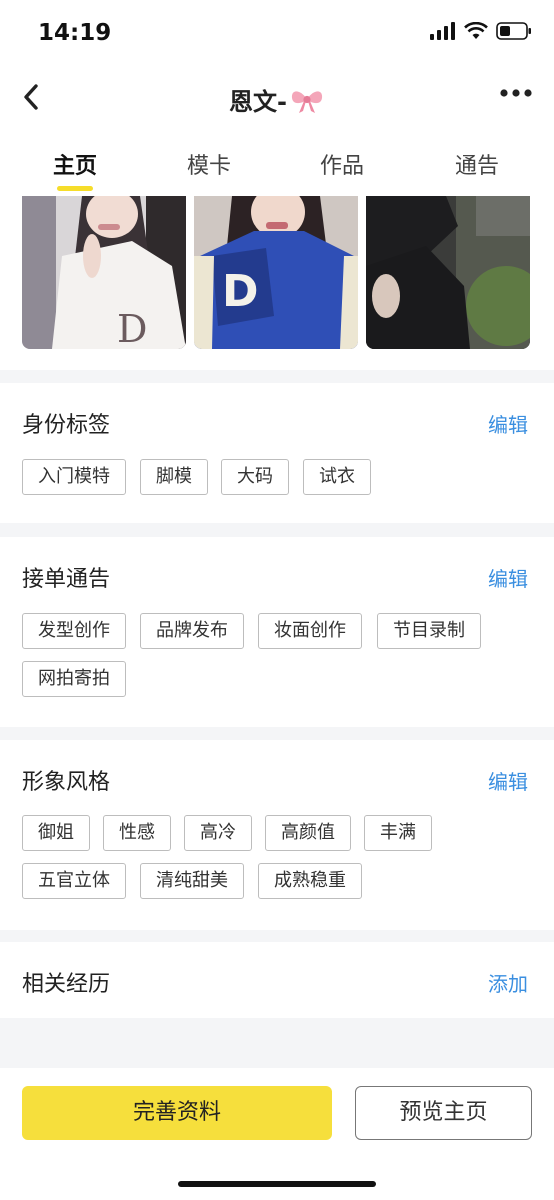 This screenshot has height=1200, width=554. I want to click on home-indicator, so click(277, 1184).